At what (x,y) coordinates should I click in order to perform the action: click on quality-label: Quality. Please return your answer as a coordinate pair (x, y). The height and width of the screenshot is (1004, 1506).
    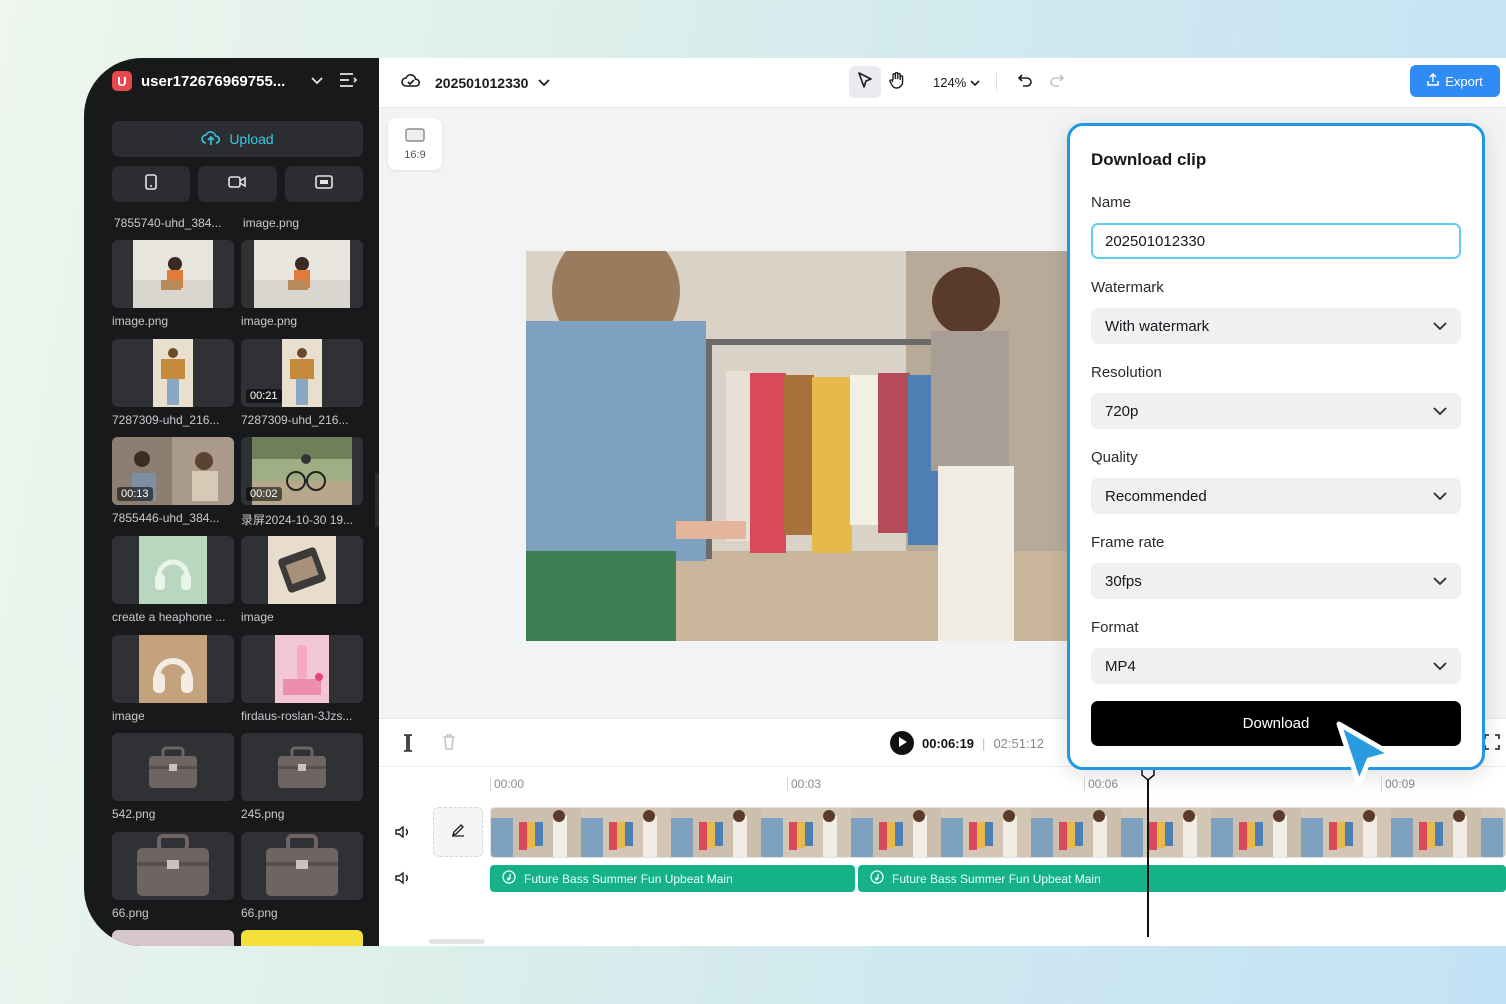
    Looking at the image, I should click on (1114, 457).